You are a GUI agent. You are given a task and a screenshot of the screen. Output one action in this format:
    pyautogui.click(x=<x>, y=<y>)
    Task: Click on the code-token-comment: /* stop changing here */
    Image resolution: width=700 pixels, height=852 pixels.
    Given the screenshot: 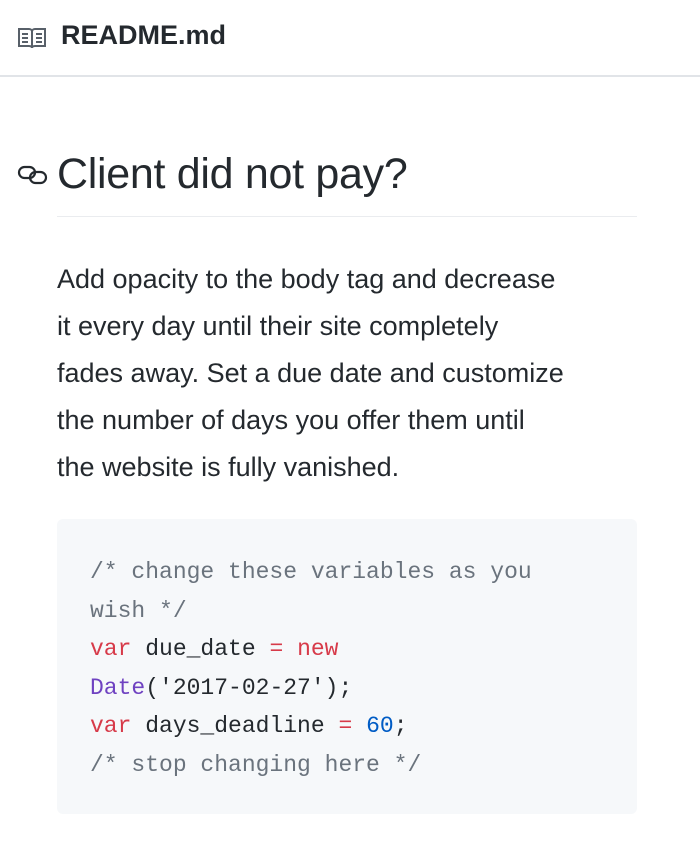 What is the action you would take?
    pyautogui.click(x=256, y=764)
    